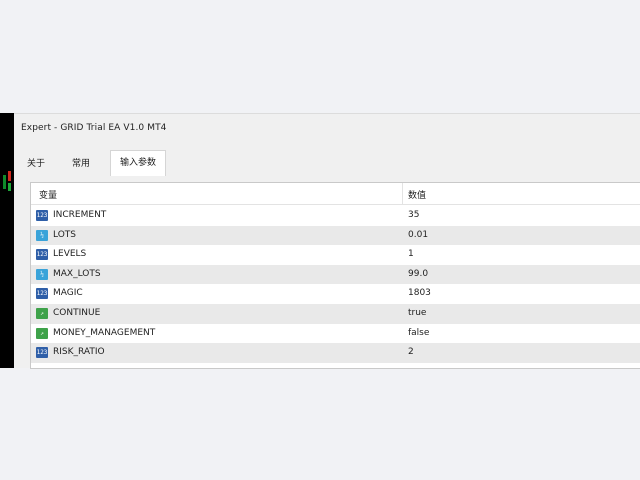  What do you see at coordinates (138, 163) in the screenshot?
I see `tab-inputs: 输入参数` at bounding box center [138, 163].